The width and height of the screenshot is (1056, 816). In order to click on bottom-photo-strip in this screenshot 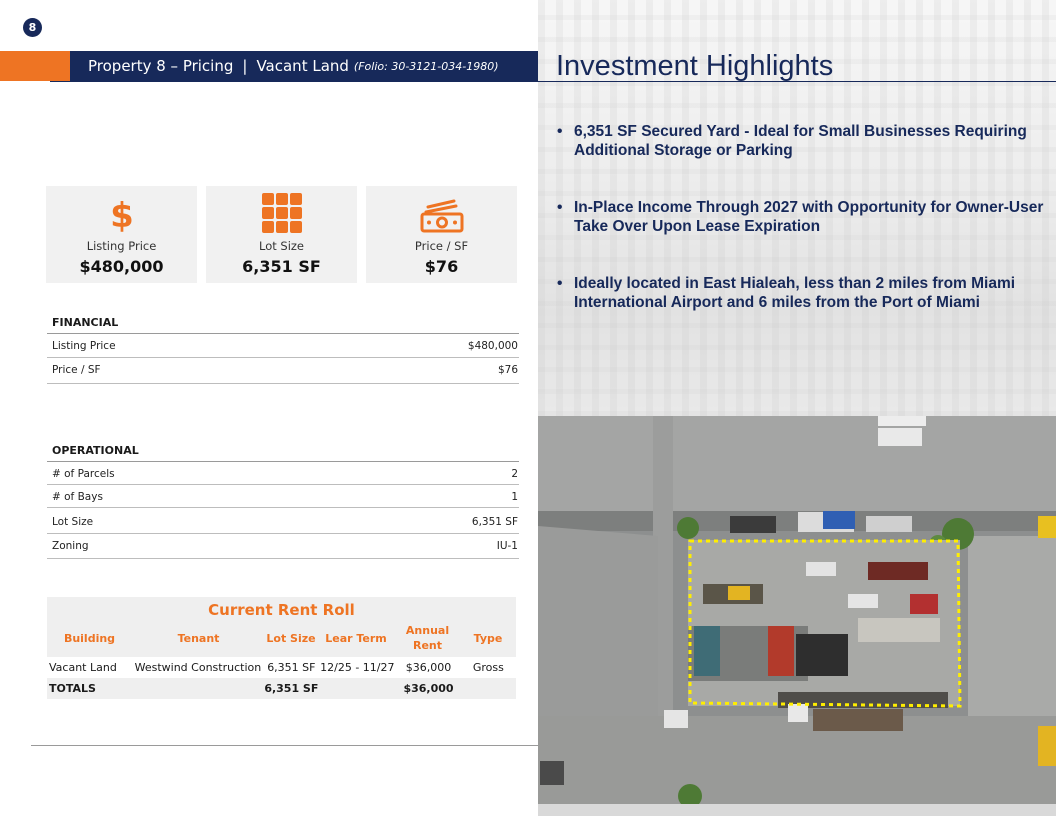, I will do `click(797, 810)`.